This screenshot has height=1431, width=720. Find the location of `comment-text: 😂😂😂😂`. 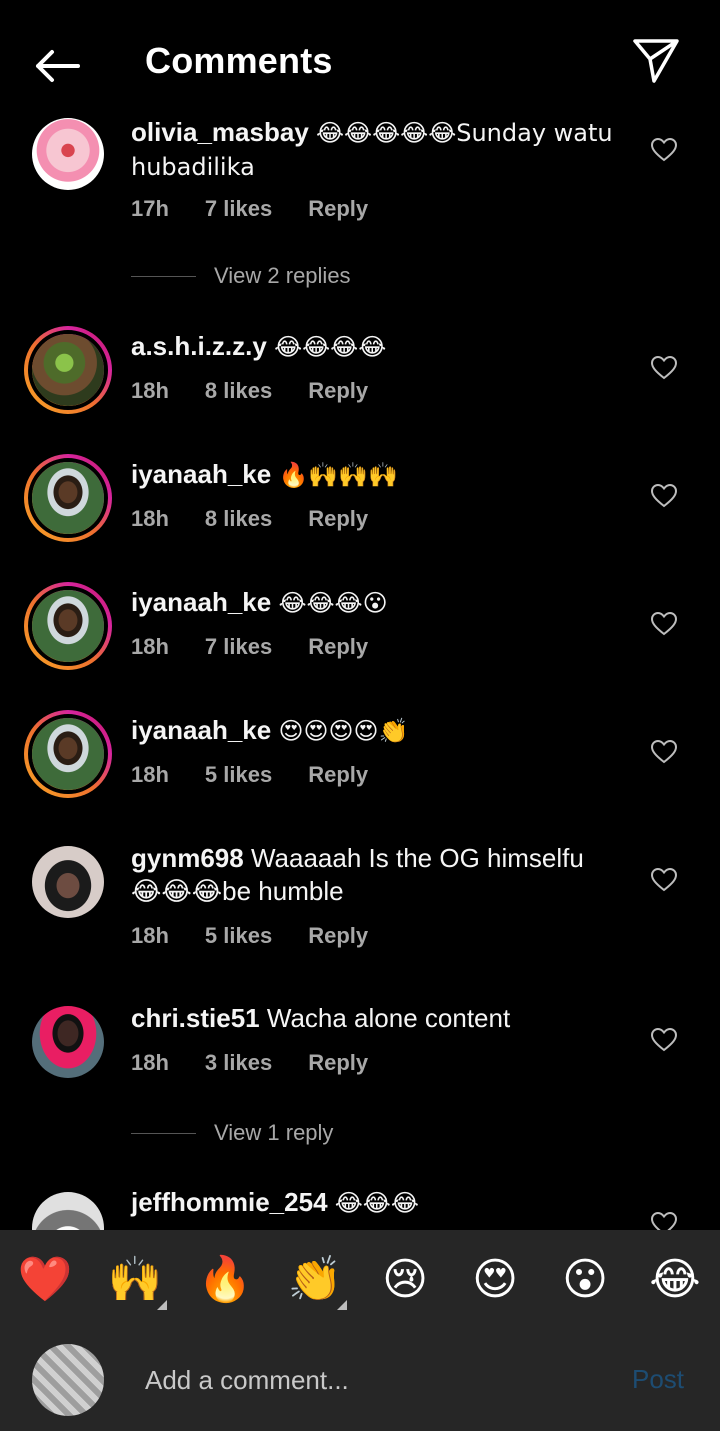

comment-text: 😂😂😂😂 is located at coordinates (330, 347).